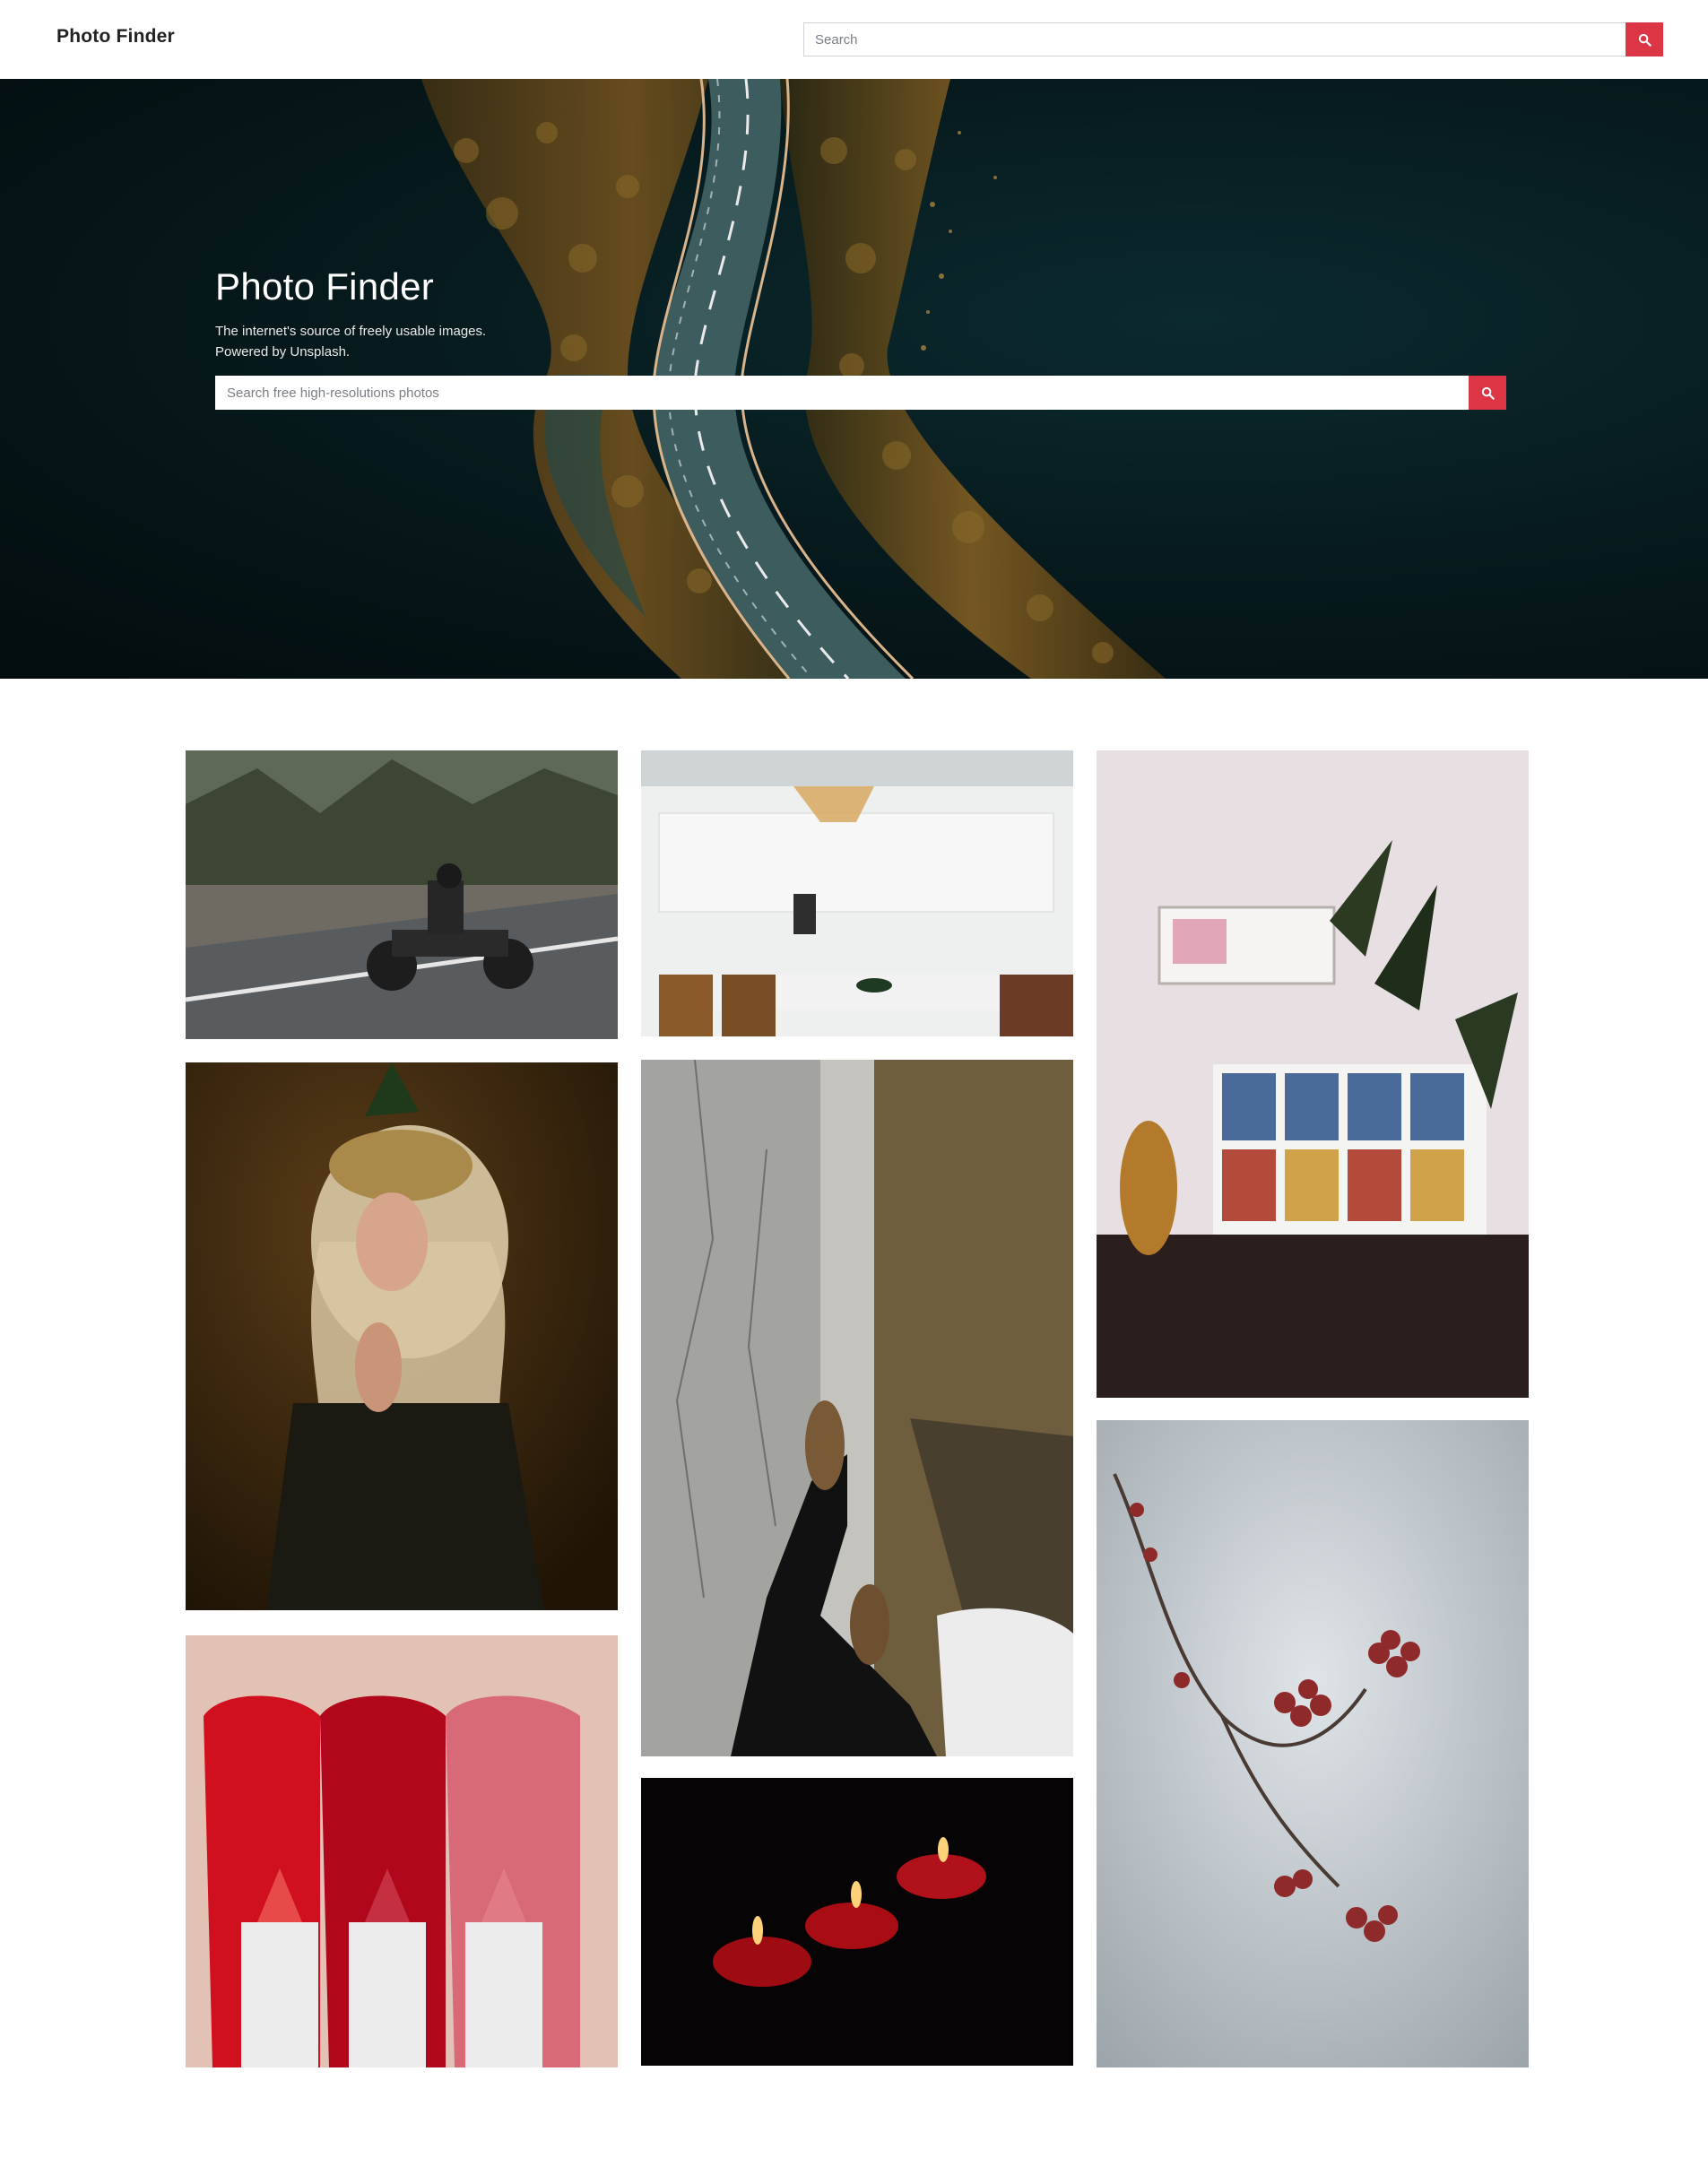 This screenshot has width=1708, height=2167. Describe the element at coordinates (283, 352) in the screenshot. I see `hero-subtitle-line-2: Powered by Unsplash.` at that location.